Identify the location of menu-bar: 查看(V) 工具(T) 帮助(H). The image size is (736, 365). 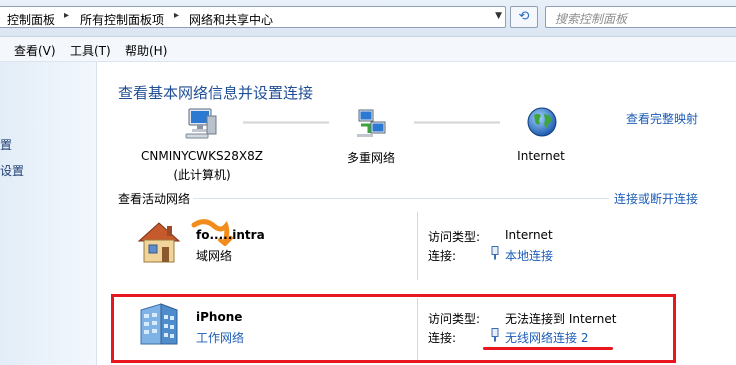
(368, 49).